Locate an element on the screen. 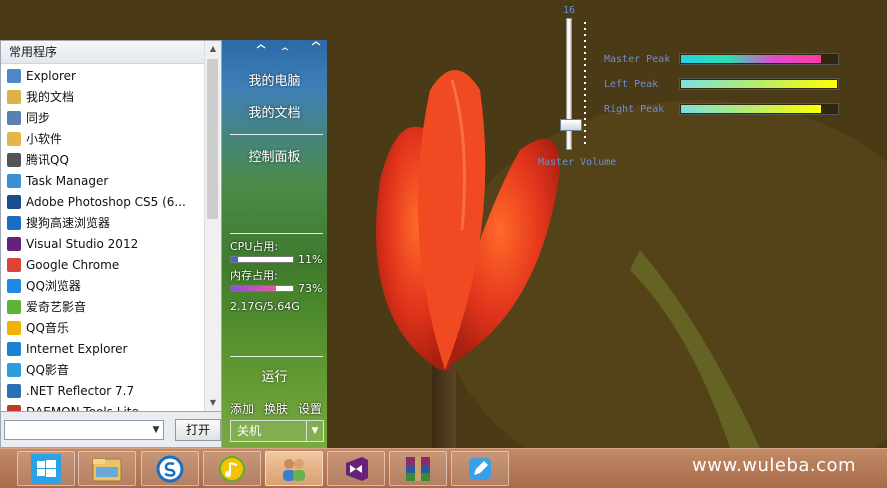 This screenshot has width=887, height=488. volume-level: 16 is located at coordinates (569, 10).